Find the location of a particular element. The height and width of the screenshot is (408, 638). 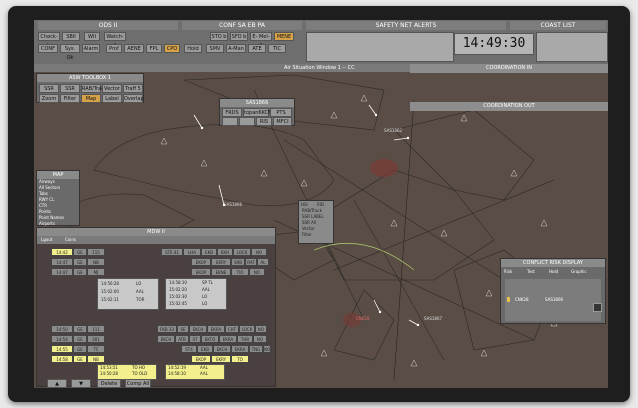

hold-button: Hold is located at coordinates (193, 48).